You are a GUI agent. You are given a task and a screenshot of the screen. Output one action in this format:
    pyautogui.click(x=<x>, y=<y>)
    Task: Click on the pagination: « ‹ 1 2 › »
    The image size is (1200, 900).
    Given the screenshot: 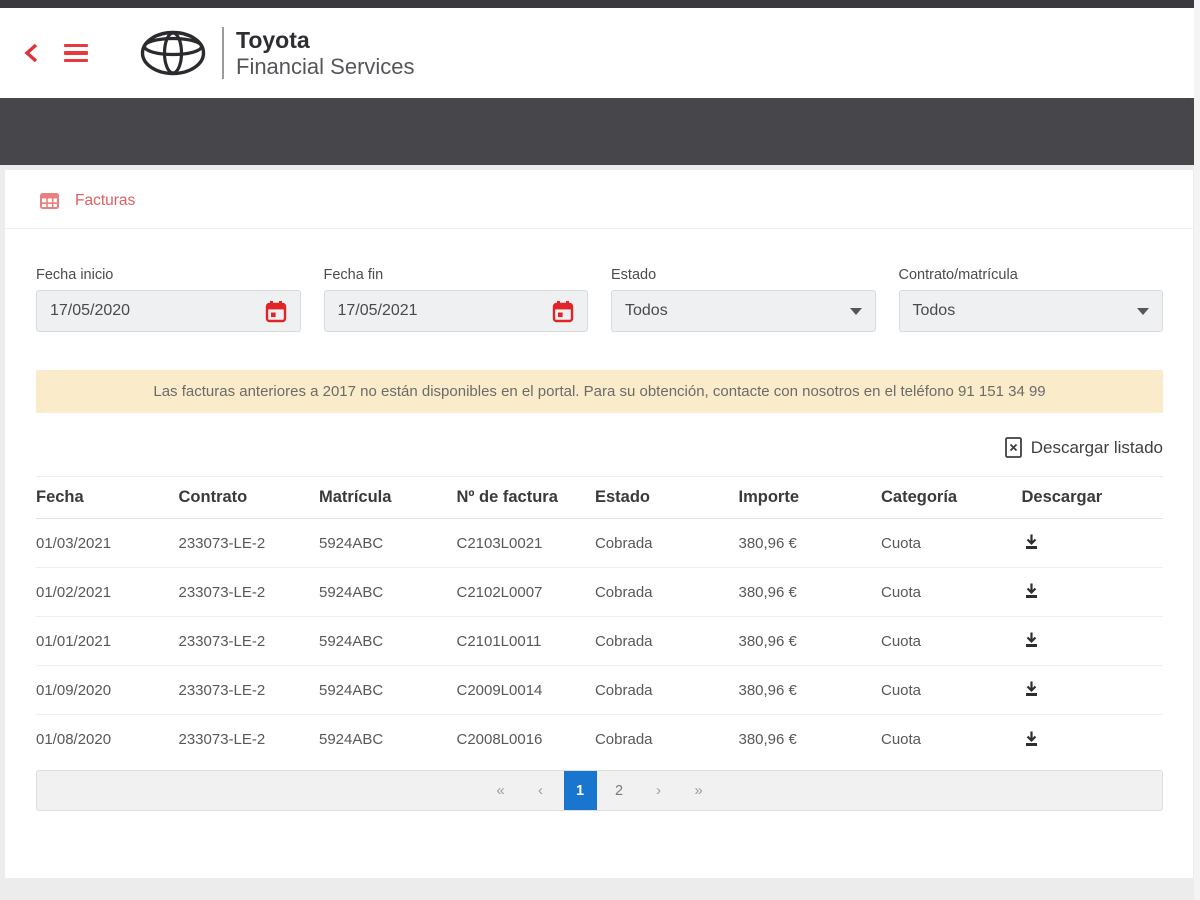 What is the action you would take?
    pyautogui.click(x=599, y=790)
    